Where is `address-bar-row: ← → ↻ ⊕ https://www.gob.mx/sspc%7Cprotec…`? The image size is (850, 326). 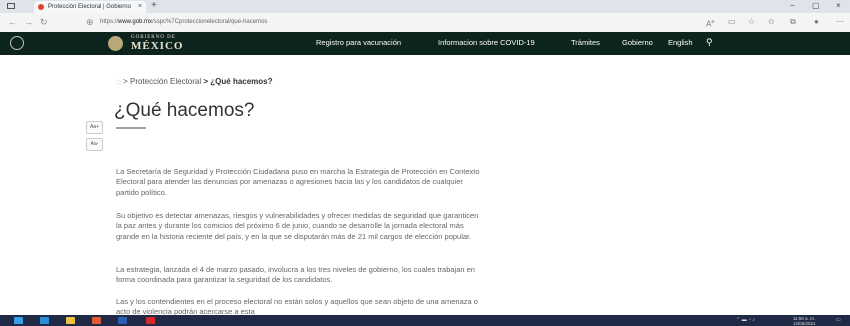 address-bar-row: ← → ↻ ⊕ https://www.gob.mx/sspc%7Cprotec… is located at coordinates (425, 23).